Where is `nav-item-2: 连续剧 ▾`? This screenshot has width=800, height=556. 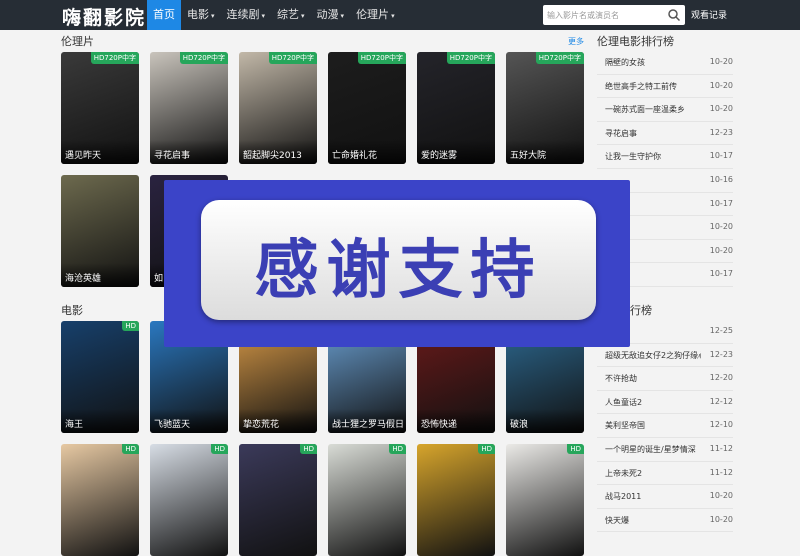 nav-item-2: 连续剧 ▾ is located at coordinates (246, 15).